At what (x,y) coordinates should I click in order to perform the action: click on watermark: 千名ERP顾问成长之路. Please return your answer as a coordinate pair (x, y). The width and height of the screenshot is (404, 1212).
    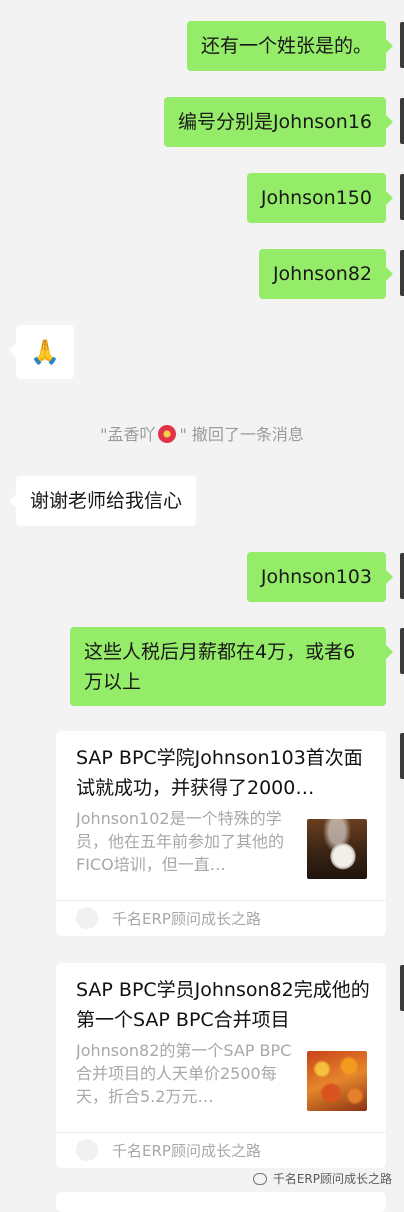
    Looking at the image, I should click on (322, 1178).